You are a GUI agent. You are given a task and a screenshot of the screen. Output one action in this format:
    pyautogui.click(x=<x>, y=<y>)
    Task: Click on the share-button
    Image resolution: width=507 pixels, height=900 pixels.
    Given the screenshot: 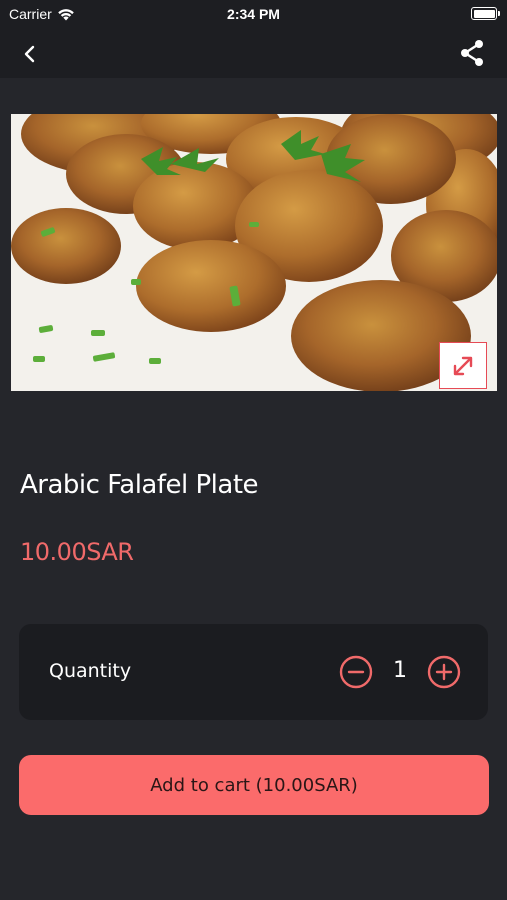 What is the action you would take?
    pyautogui.click(x=472, y=53)
    